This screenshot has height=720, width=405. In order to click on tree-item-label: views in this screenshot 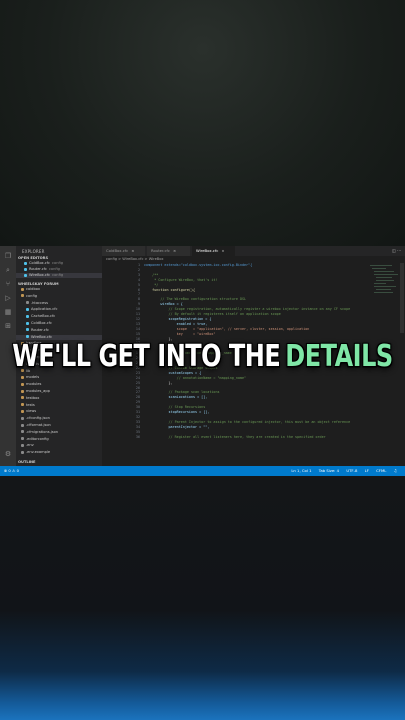, I will do `click(31, 411)`.